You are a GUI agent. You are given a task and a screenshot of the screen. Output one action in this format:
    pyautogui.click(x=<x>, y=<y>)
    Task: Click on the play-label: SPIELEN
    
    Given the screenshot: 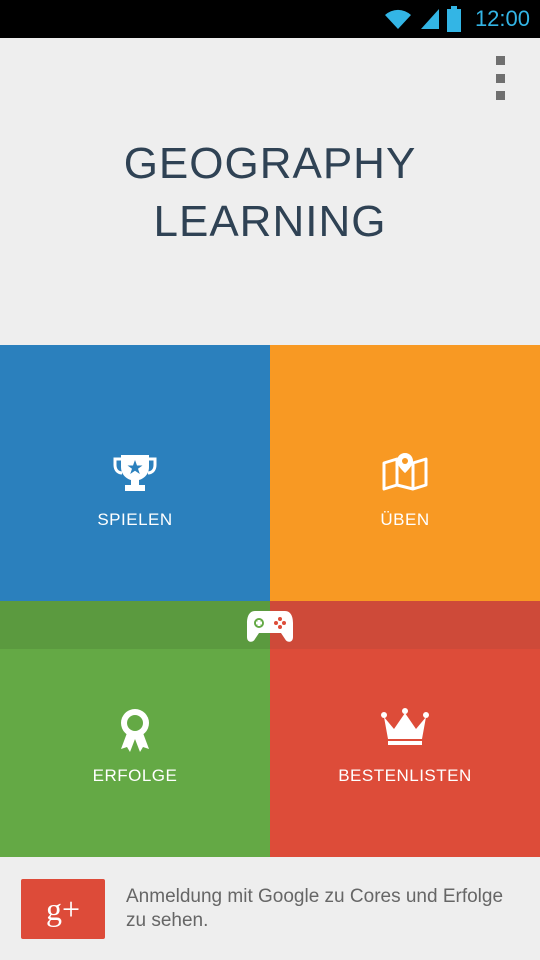 What is the action you would take?
    pyautogui.click(x=135, y=519)
    